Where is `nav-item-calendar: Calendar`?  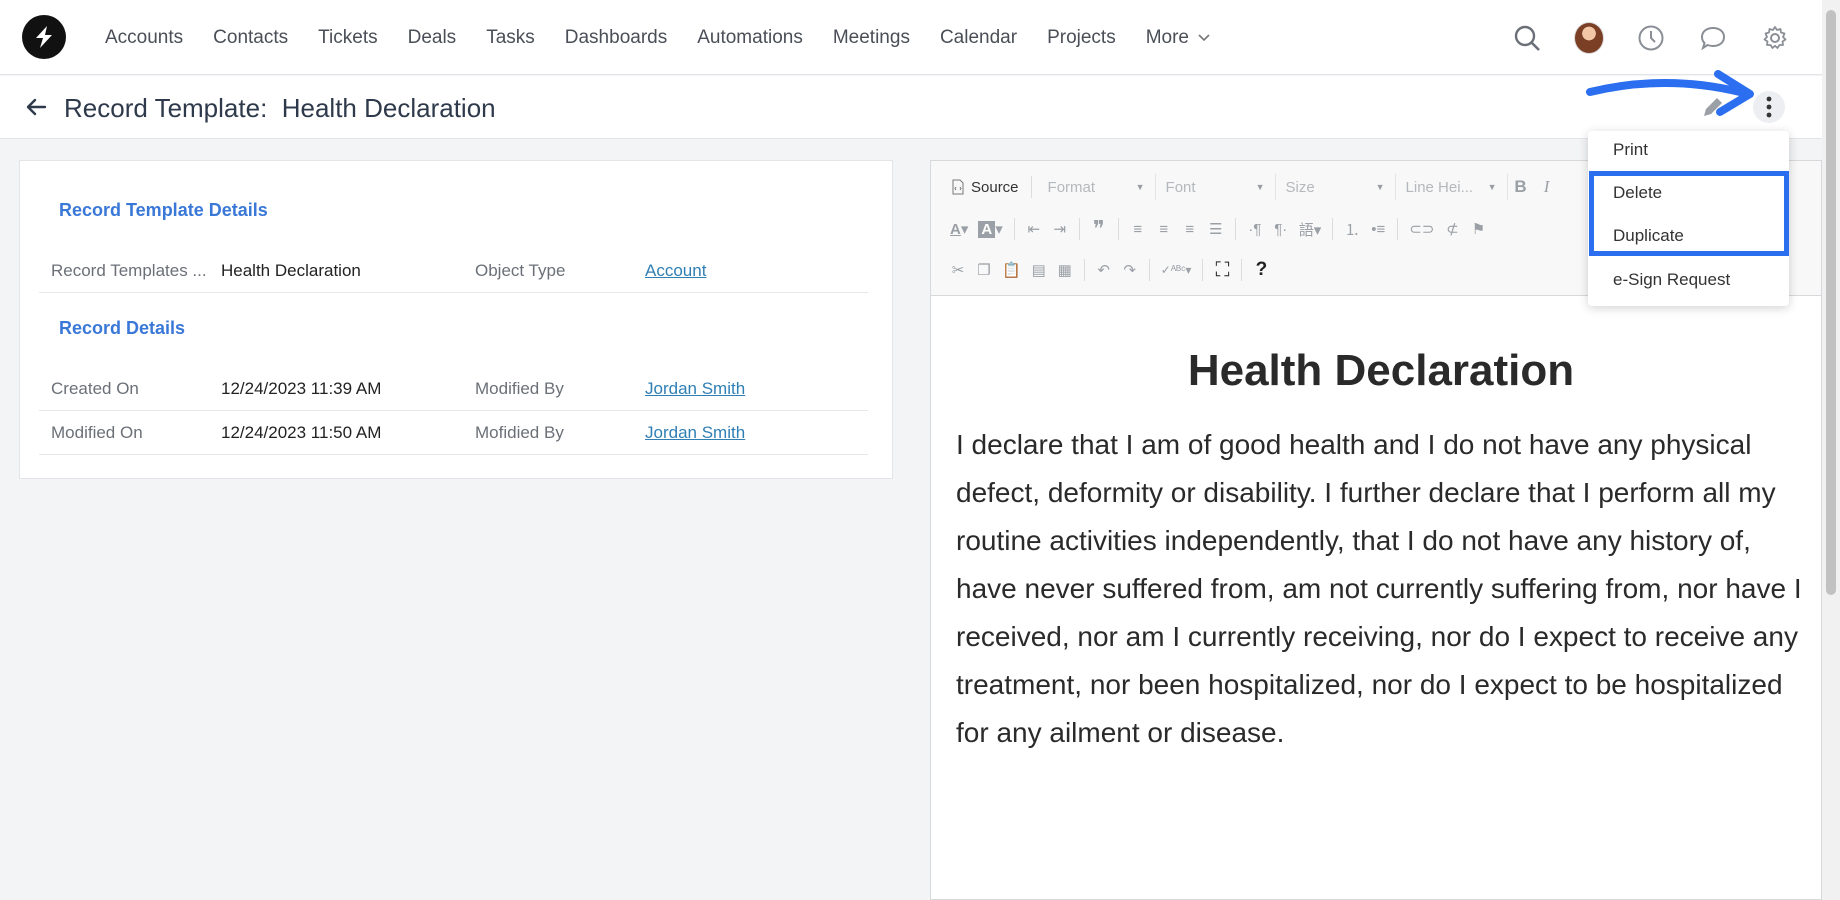
nav-item-calendar: Calendar is located at coordinates (978, 38).